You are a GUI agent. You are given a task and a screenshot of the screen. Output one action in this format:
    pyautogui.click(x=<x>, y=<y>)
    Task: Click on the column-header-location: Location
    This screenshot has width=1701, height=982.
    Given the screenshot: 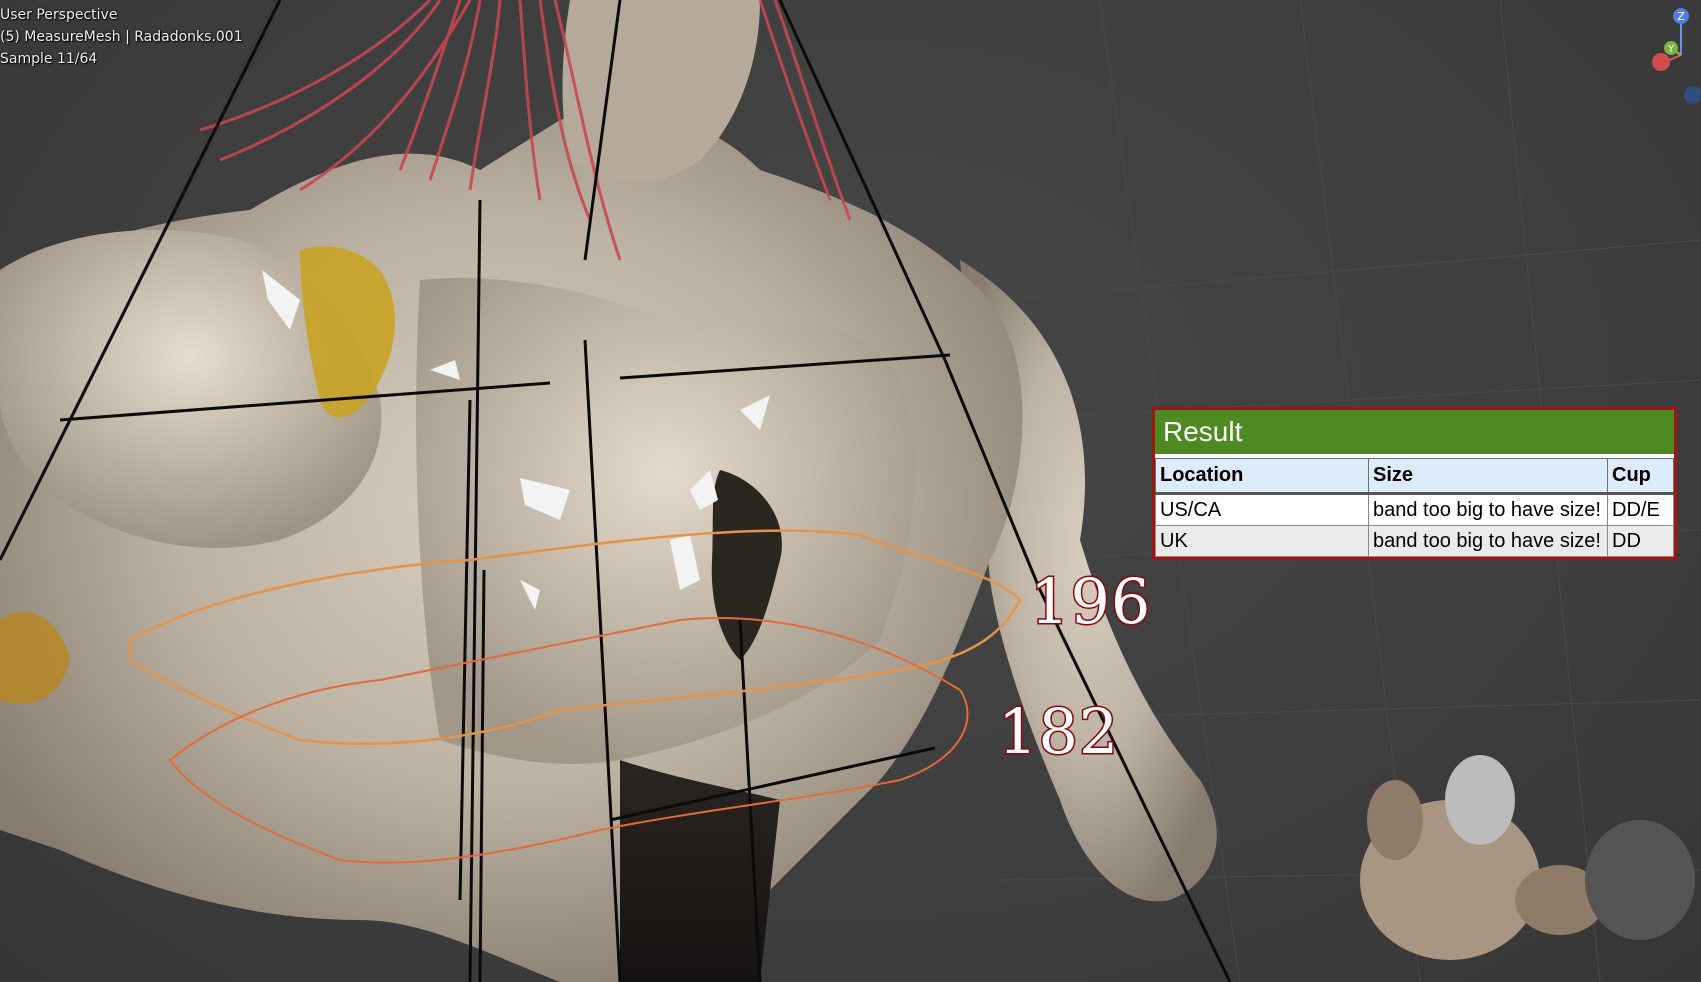 What is the action you would take?
    pyautogui.click(x=1262, y=476)
    